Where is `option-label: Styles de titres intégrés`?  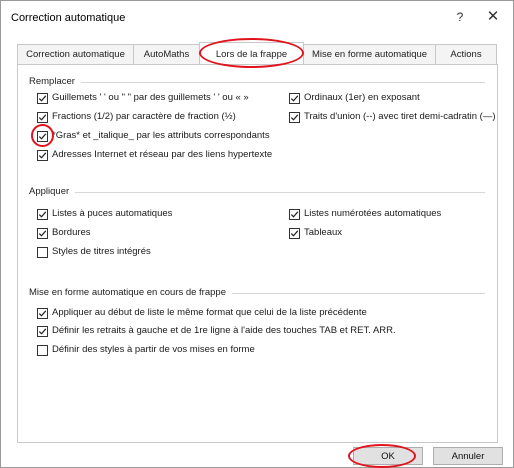 option-label: Styles de titres intégrés is located at coordinates (101, 251).